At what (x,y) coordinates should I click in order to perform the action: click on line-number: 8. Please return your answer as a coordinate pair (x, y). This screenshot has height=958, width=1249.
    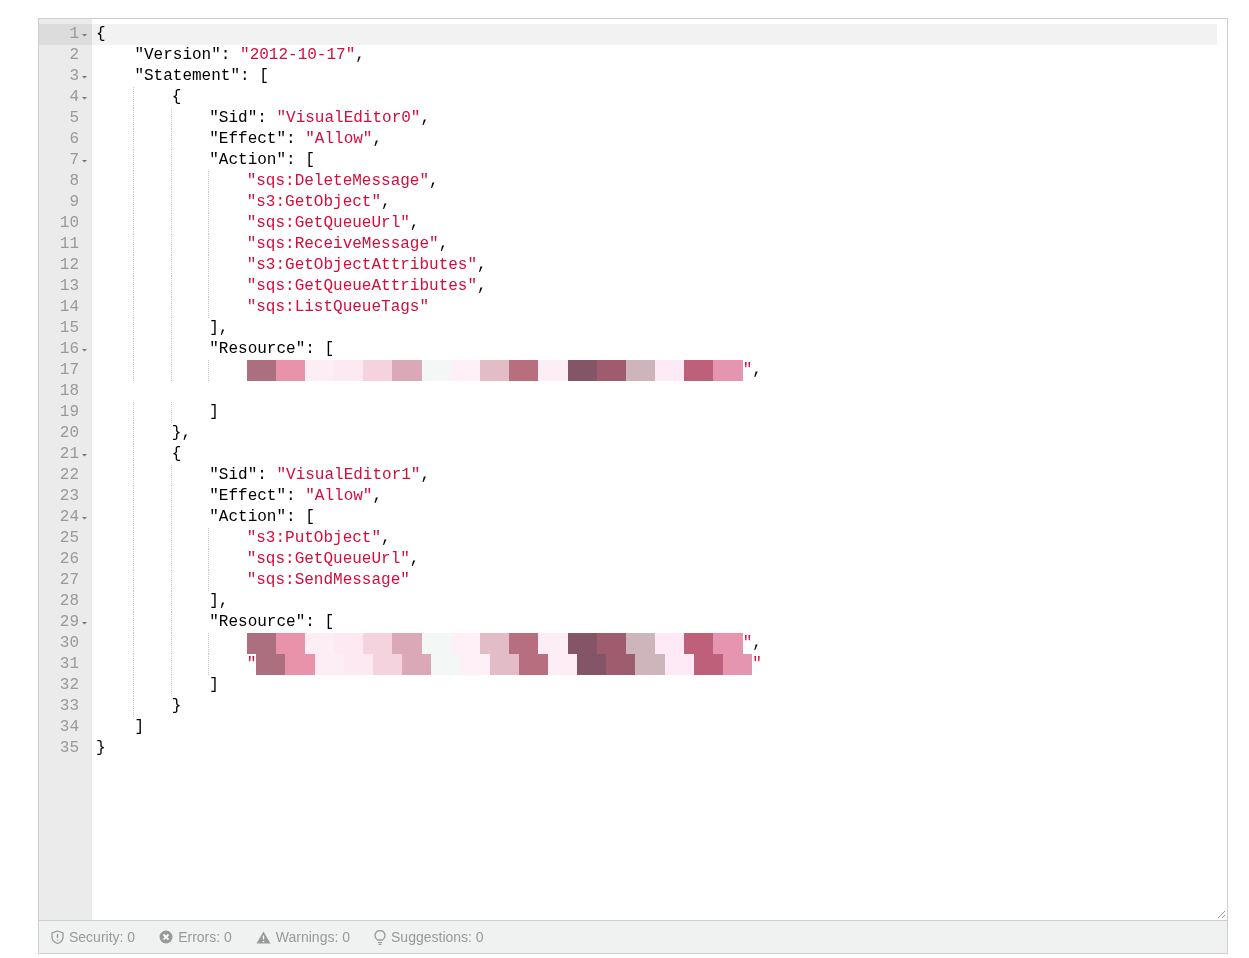
    Looking at the image, I should click on (74, 181).